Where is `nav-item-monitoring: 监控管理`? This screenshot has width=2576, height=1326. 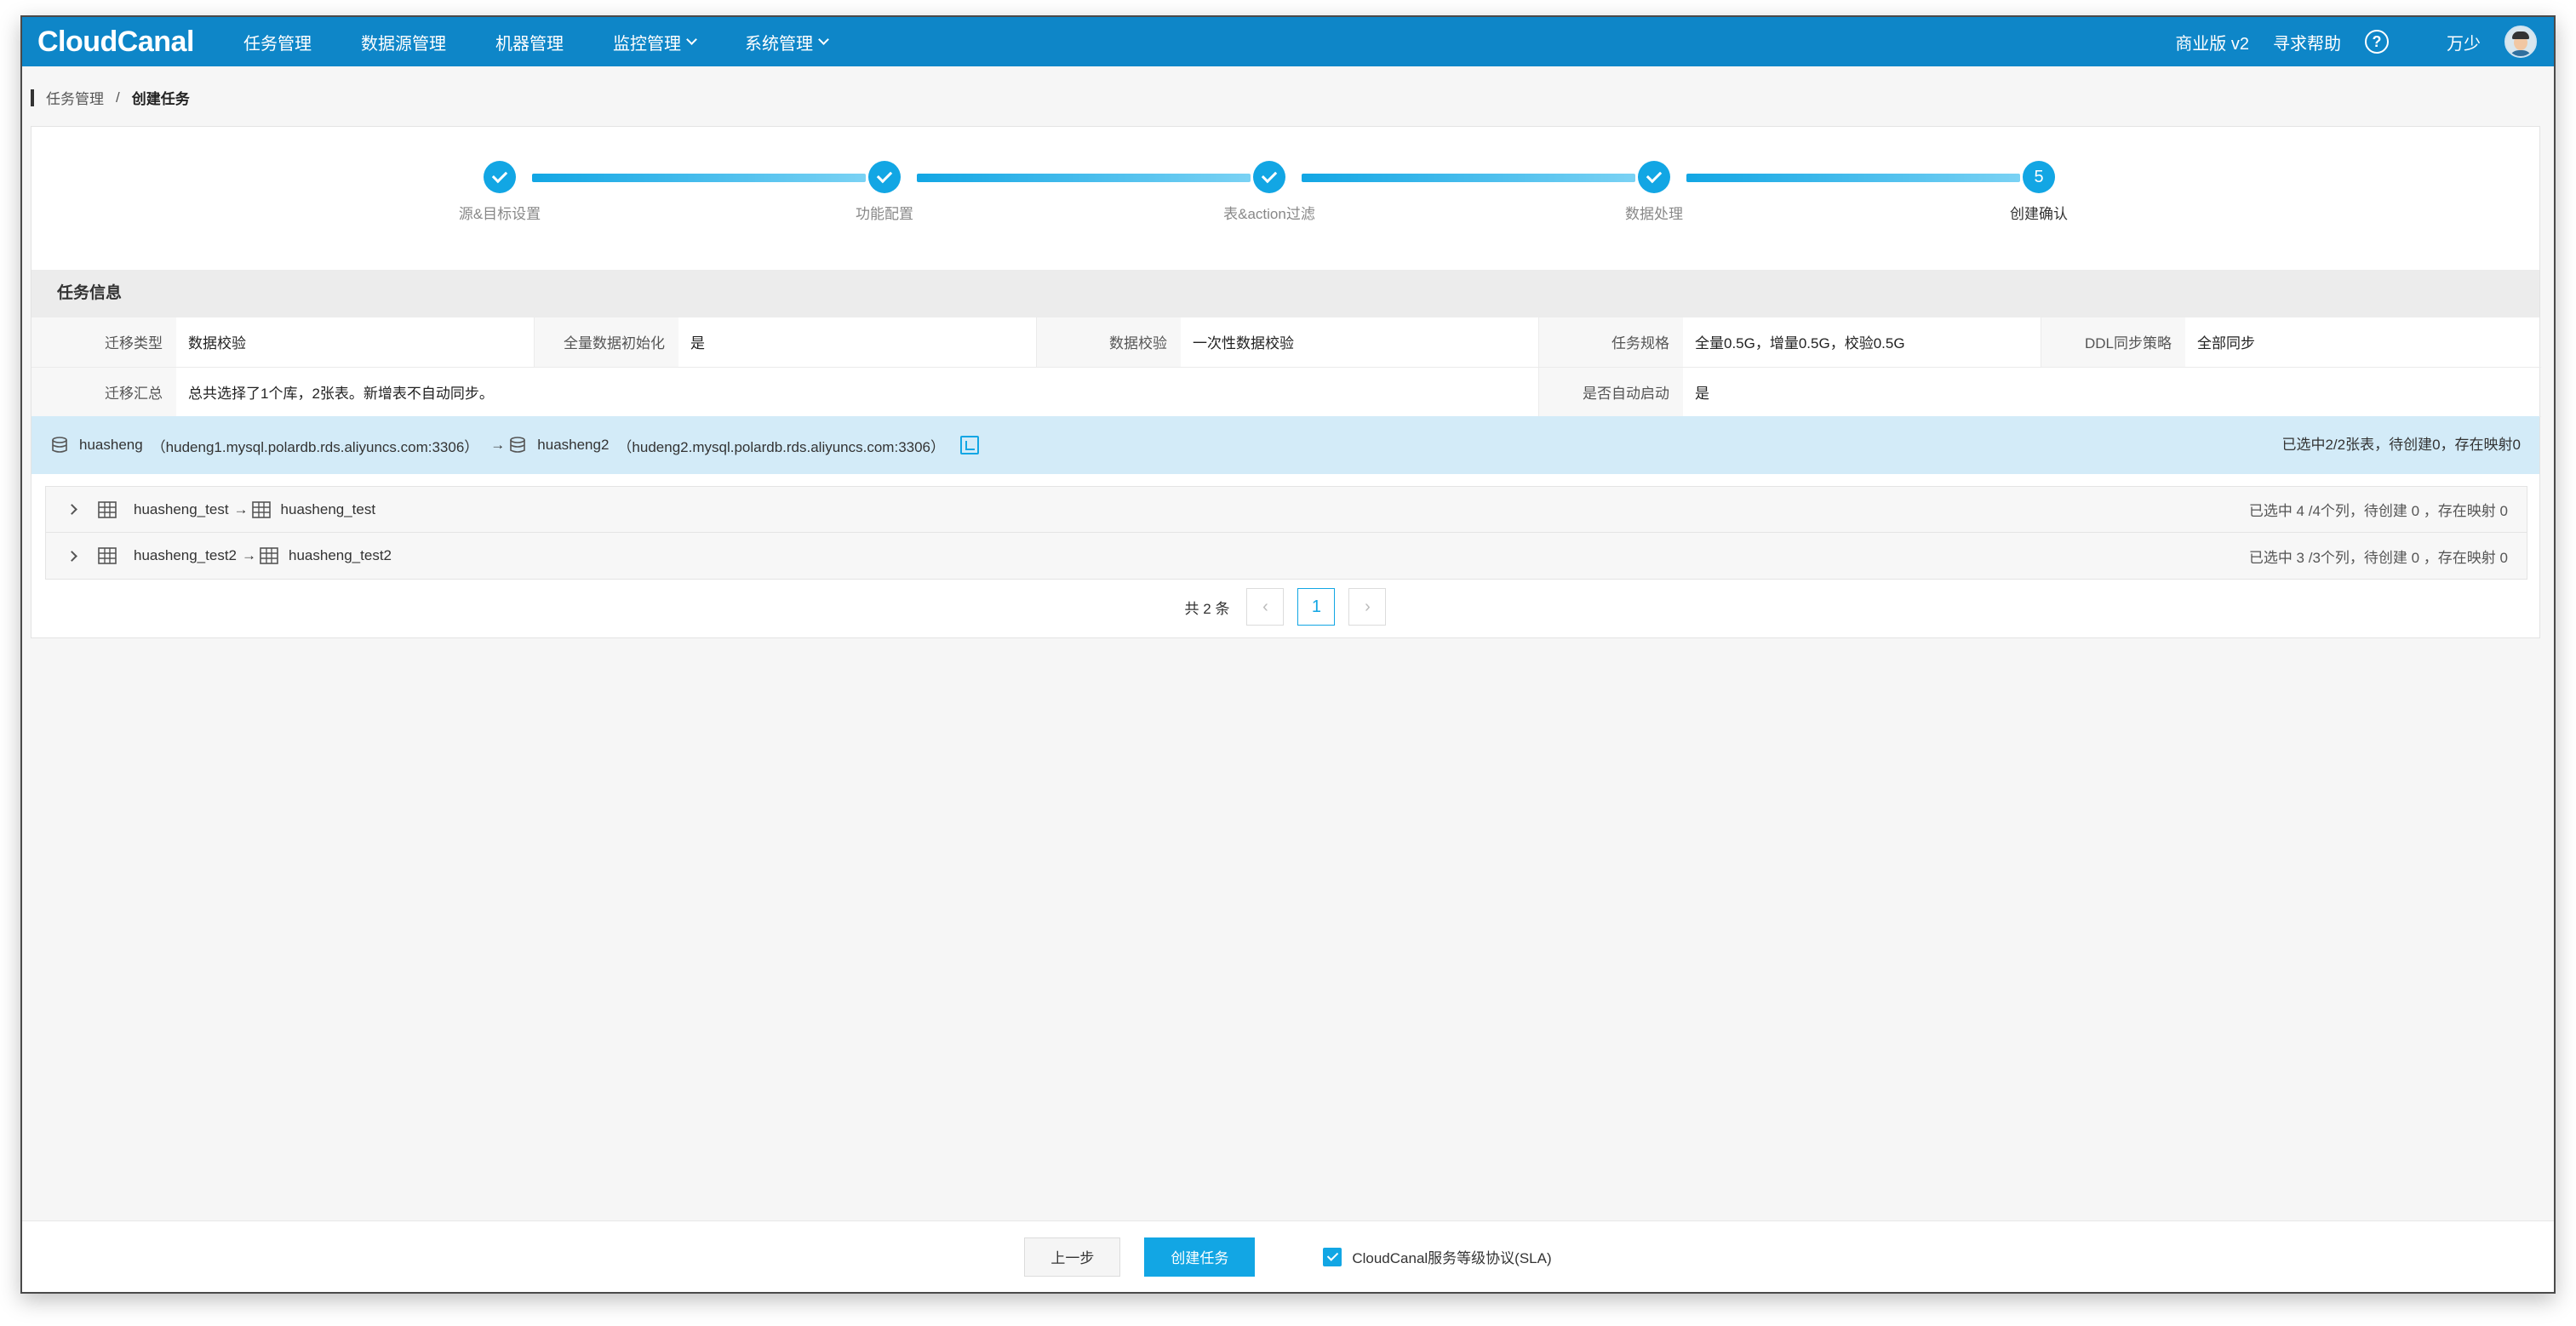 nav-item-monitoring: 监控管理 is located at coordinates (655, 42).